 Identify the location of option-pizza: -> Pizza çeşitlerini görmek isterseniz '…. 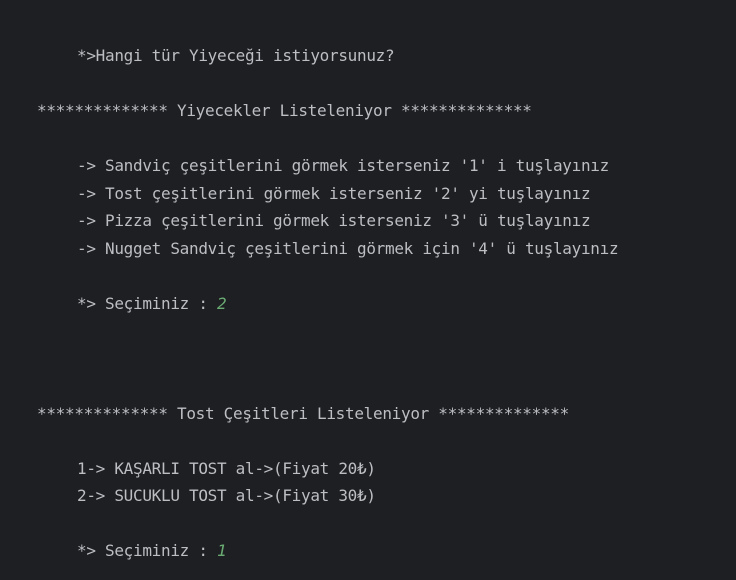
(334, 220).